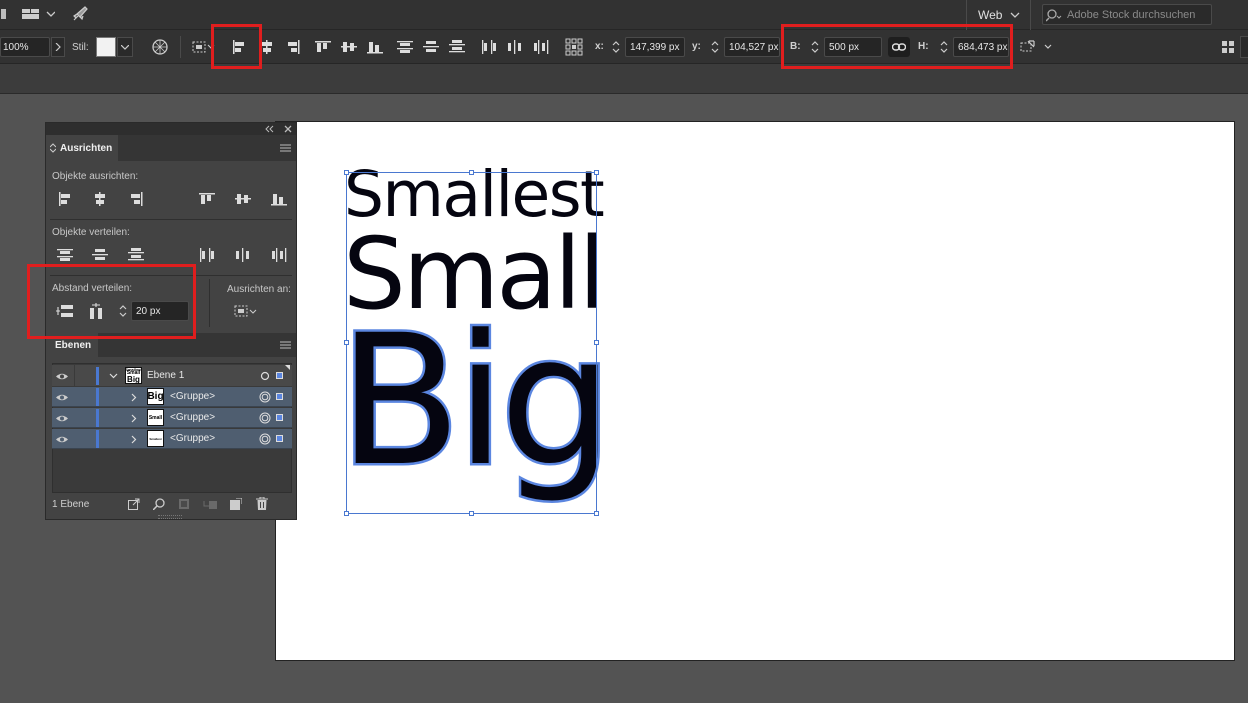  What do you see at coordinates (25, 47) in the screenshot?
I see `zoom-field: 100%` at bounding box center [25, 47].